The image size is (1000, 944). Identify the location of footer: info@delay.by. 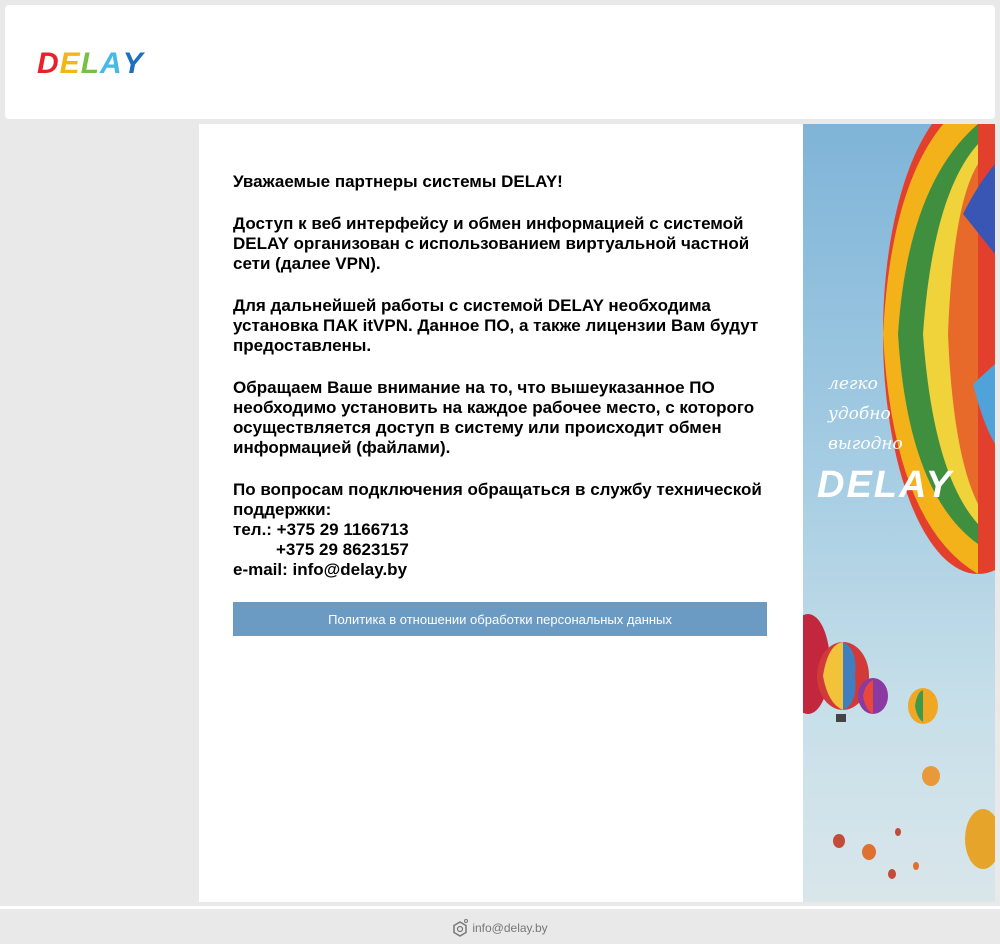
(500, 928).